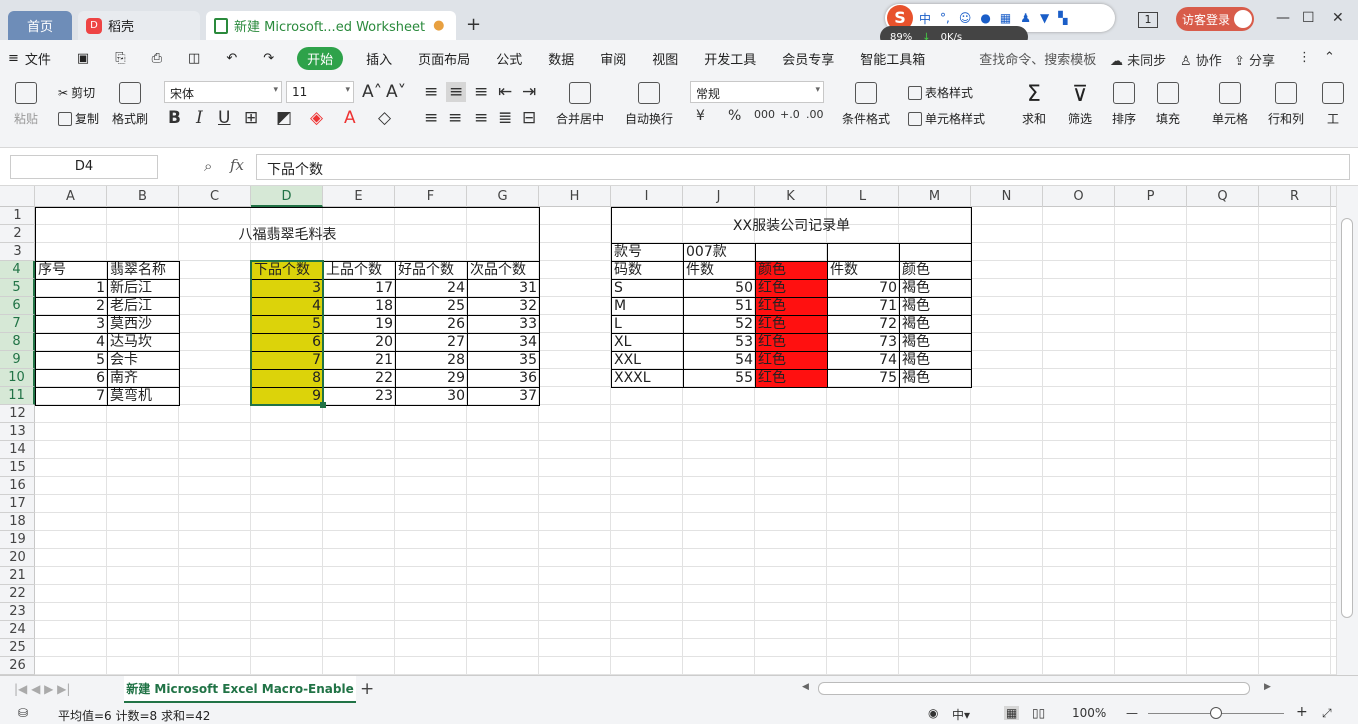  Describe the element at coordinates (1034, 688) in the screenshot. I see `horizontal-scroll-thumb` at that location.